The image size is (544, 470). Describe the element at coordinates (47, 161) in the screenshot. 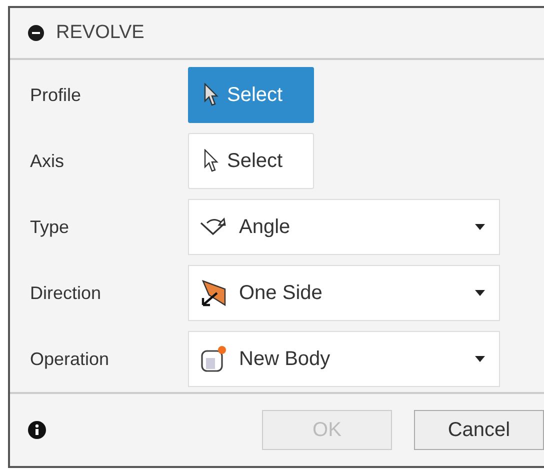

I see `field-label: Axis` at that location.